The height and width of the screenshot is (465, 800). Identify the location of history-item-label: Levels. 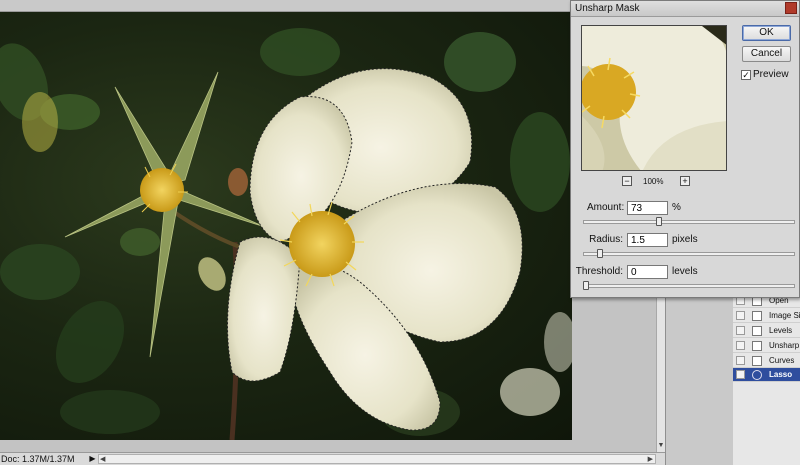
(781, 330).